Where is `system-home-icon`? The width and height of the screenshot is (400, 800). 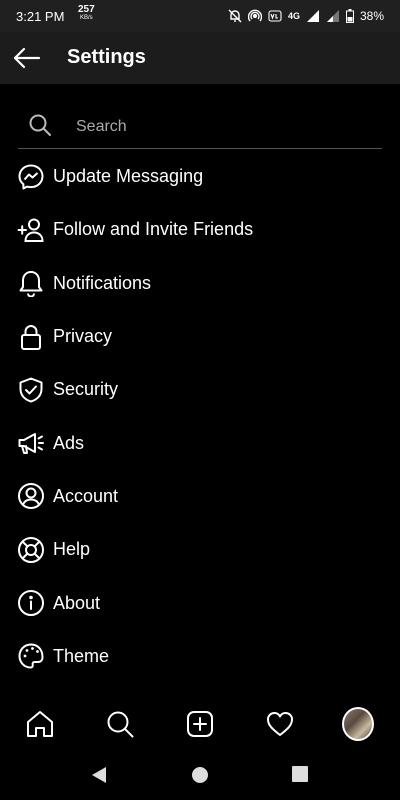 system-home-icon is located at coordinates (200, 775).